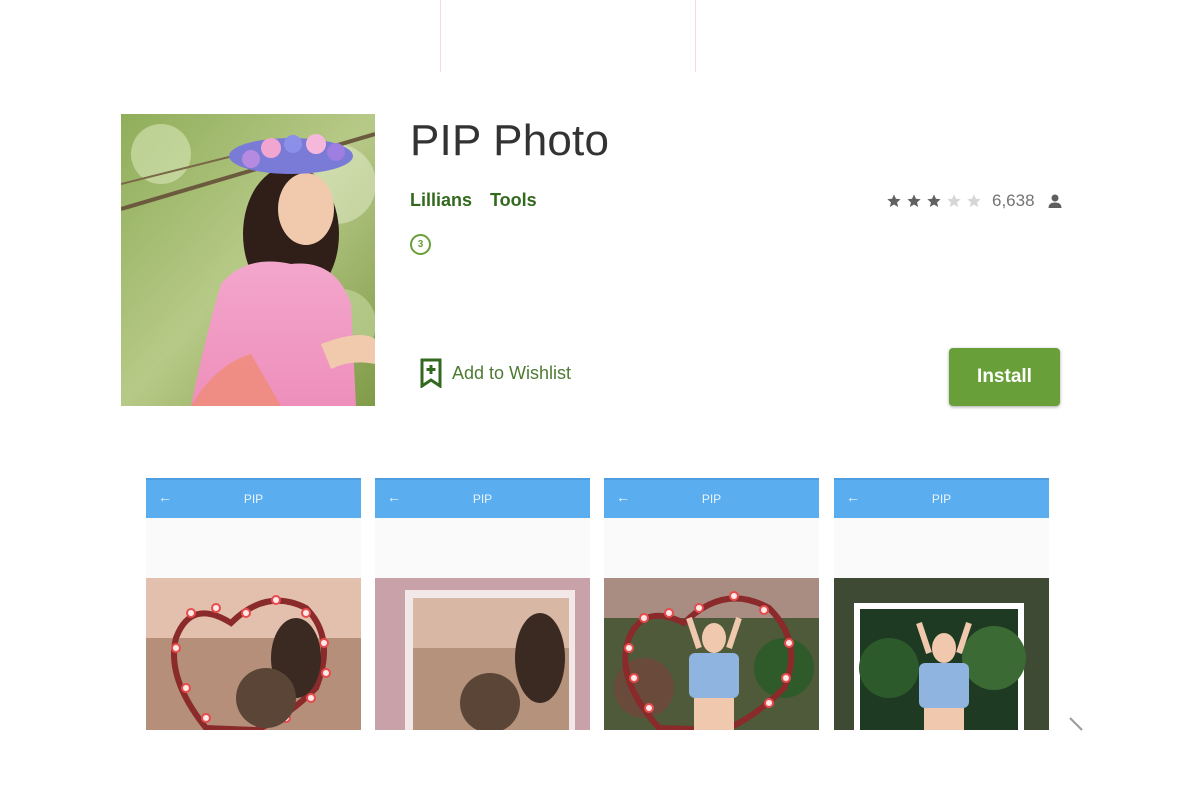 The width and height of the screenshot is (1200, 800). I want to click on wishlist-bookmark-icon, so click(431, 373).